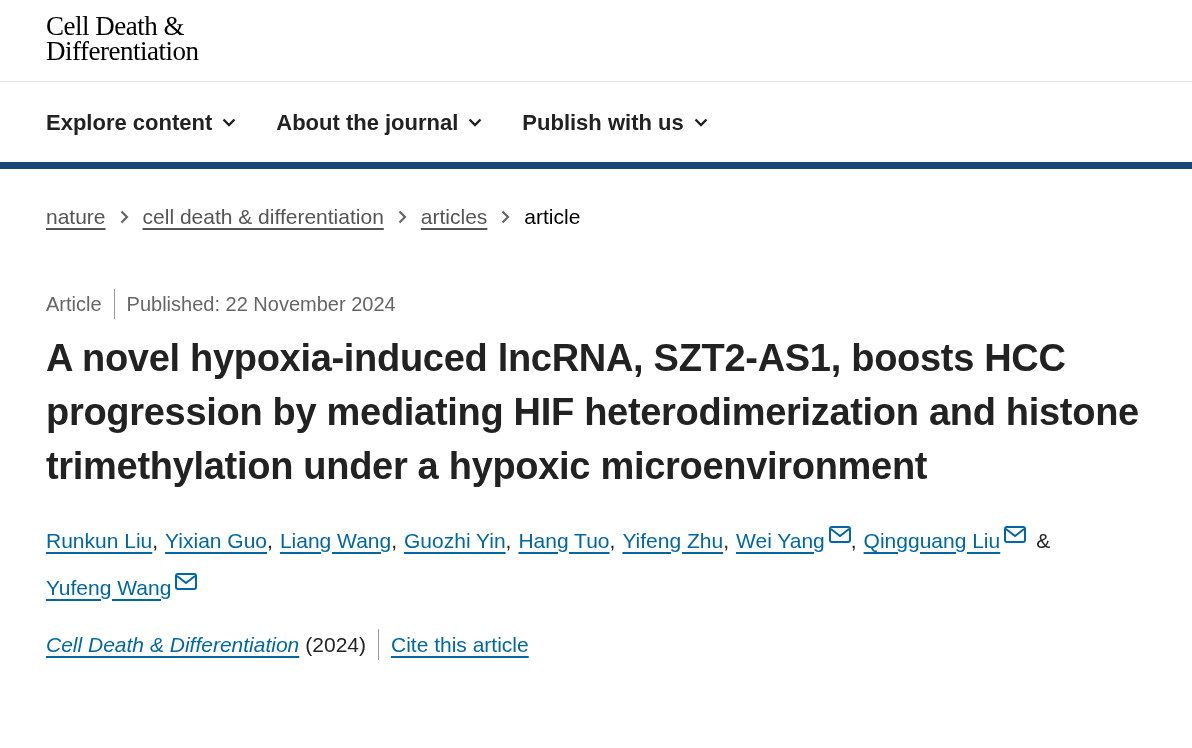 This screenshot has height=748, width=1192. What do you see at coordinates (263, 217) in the screenshot?
I see `breadcrumb-link: cell death & differentiation` at bounding box center [263, 217].